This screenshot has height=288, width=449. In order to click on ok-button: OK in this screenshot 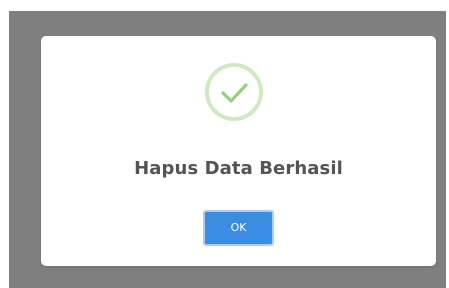, I will do `click(238, 228)`.